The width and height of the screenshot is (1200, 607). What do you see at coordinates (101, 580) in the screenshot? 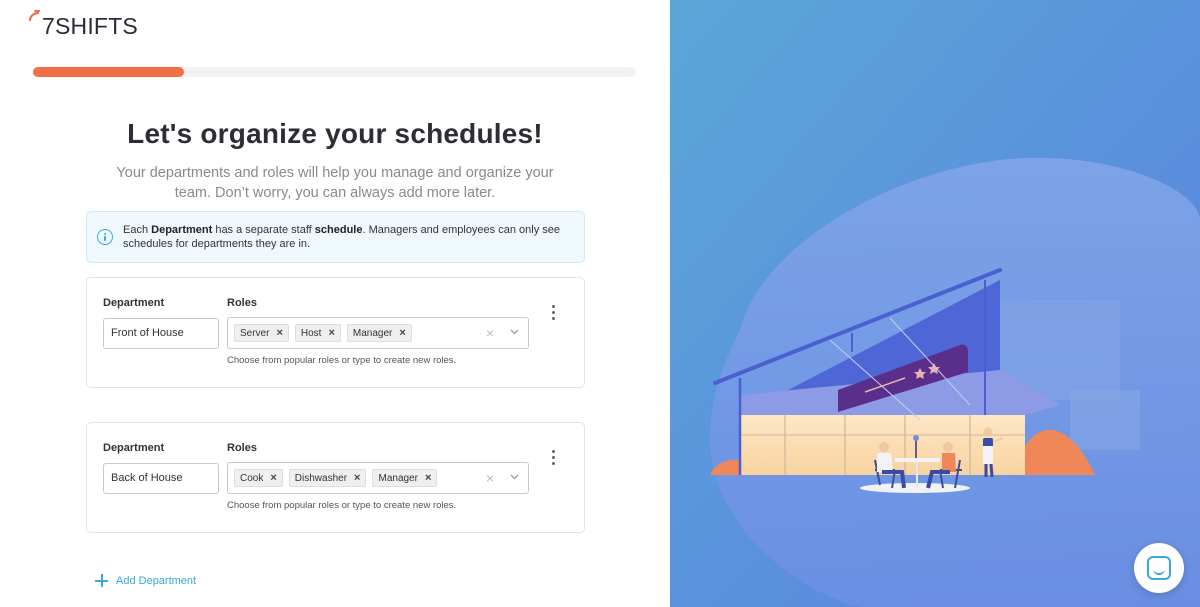
I see `plus-icon` at bounding box center [101, 580].